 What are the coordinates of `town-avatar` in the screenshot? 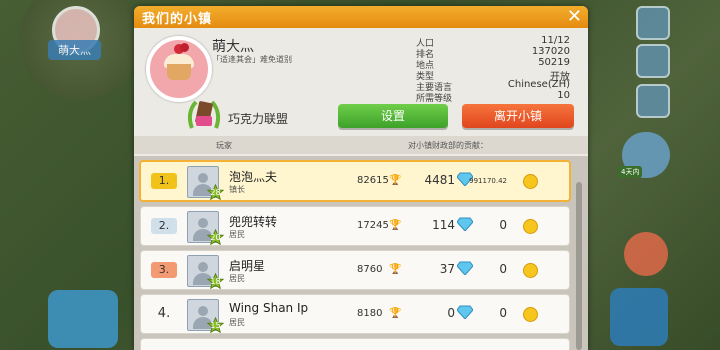 It's located at (179, 69).